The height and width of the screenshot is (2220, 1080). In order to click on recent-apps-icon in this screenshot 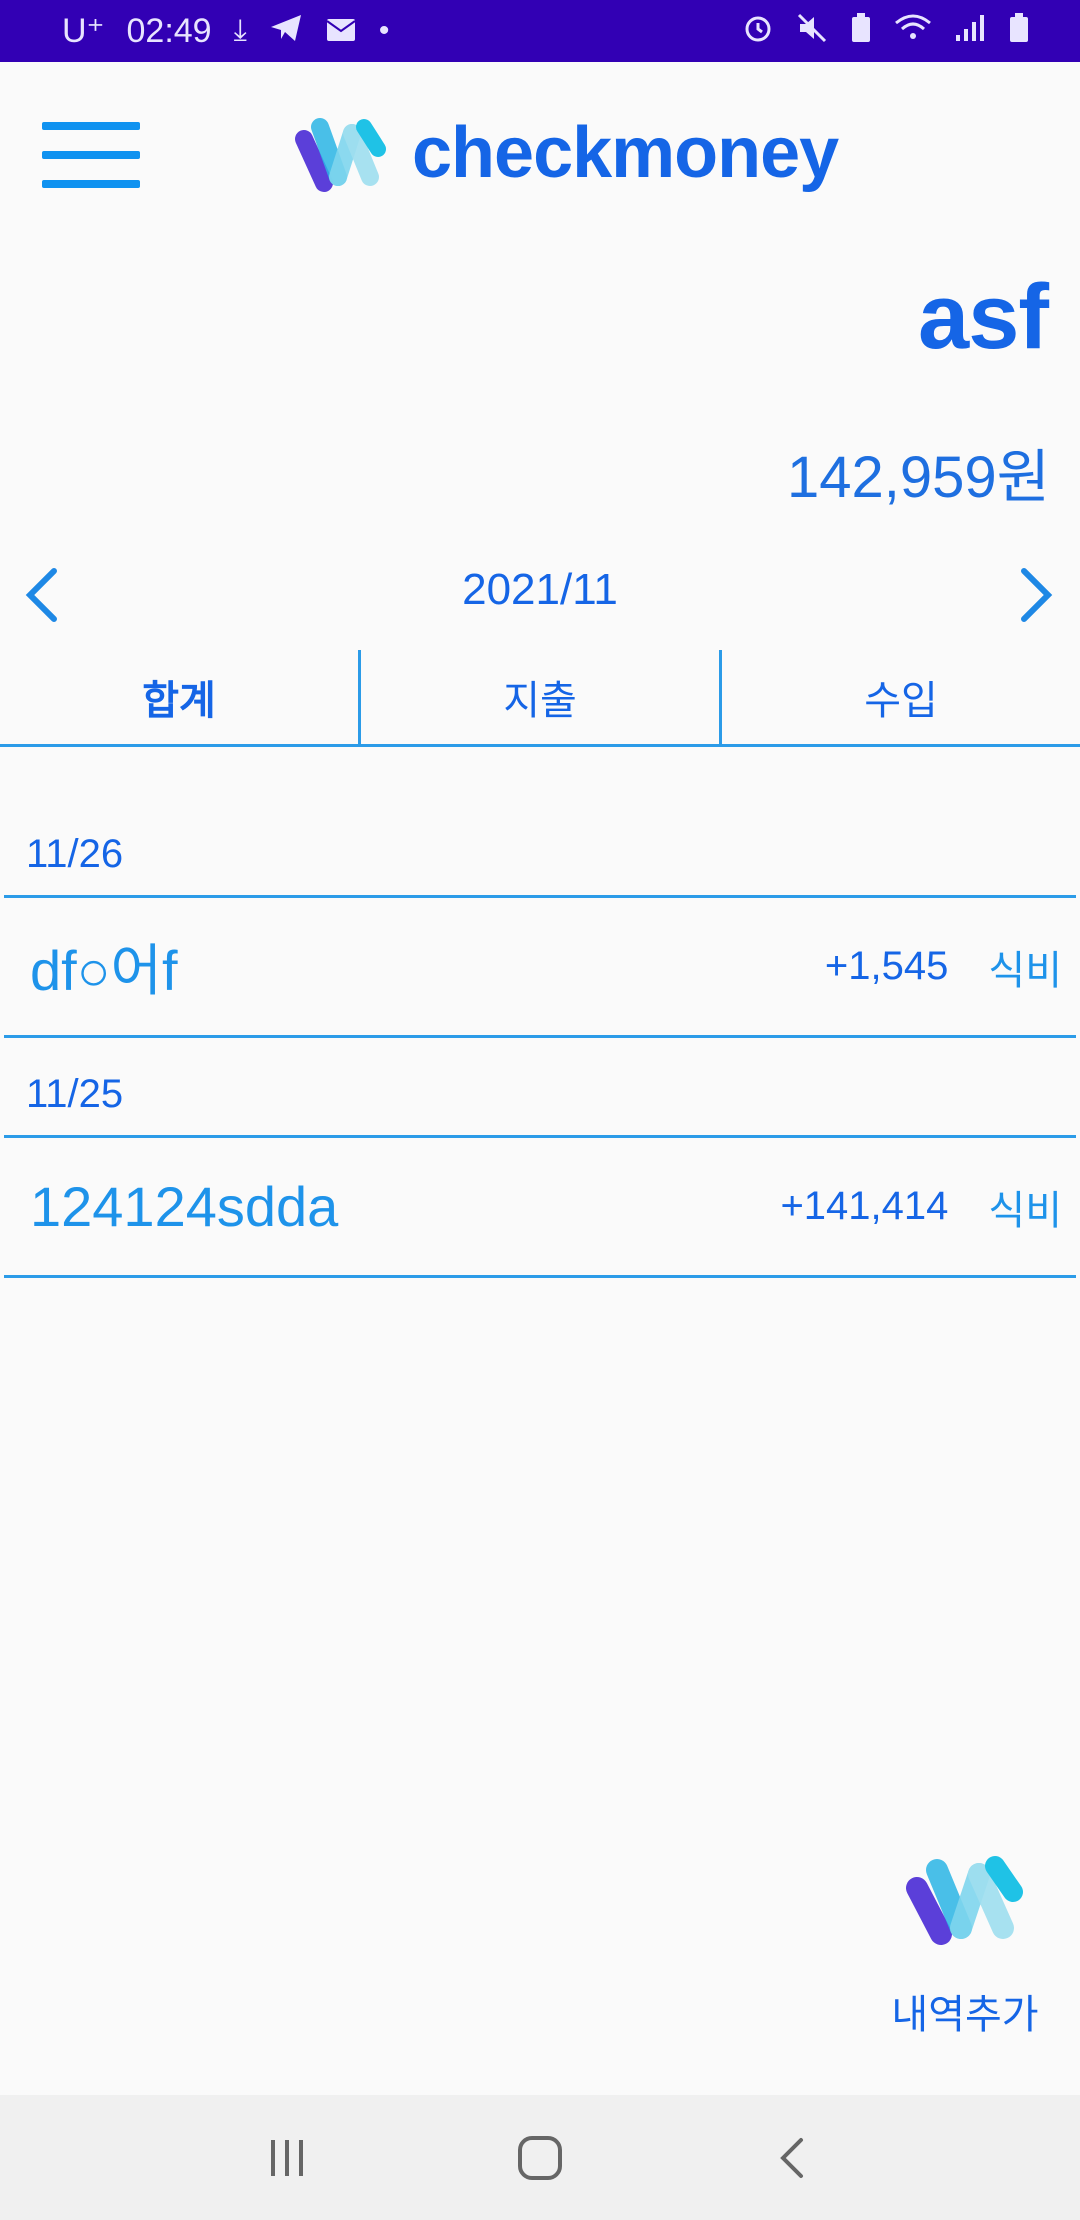, I will do `click(287, 2158)`.